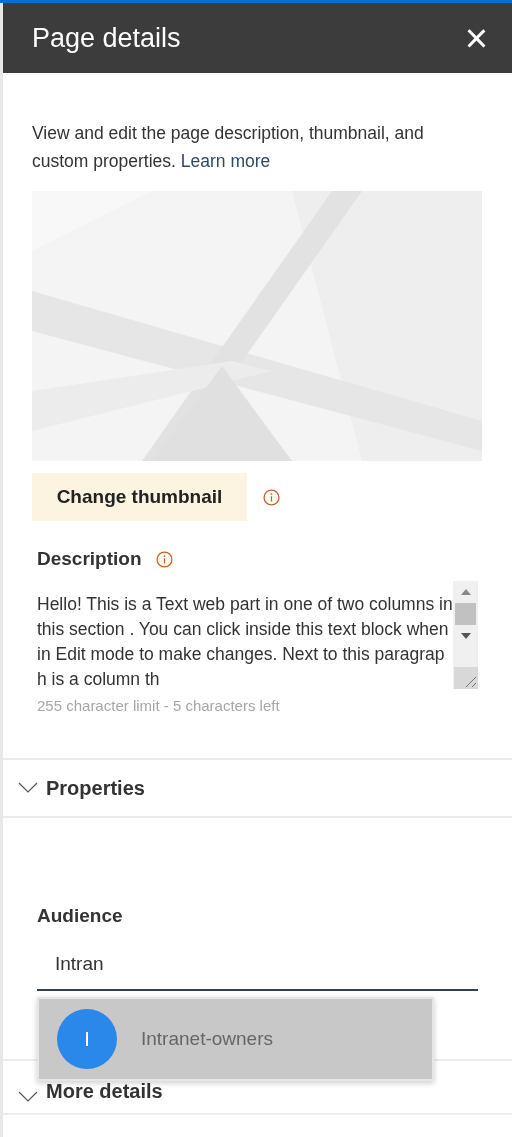 This screenshot has height=1137, width=512. Describe the element at coordinates (465, 614) in the screenshot. I see `scrollbar-thumb` at that location.